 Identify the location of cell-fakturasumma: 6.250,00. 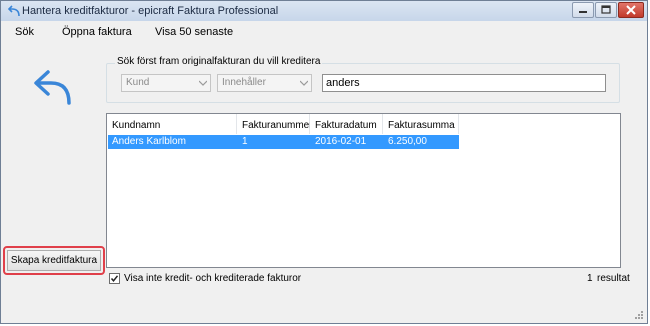
(407, 141).